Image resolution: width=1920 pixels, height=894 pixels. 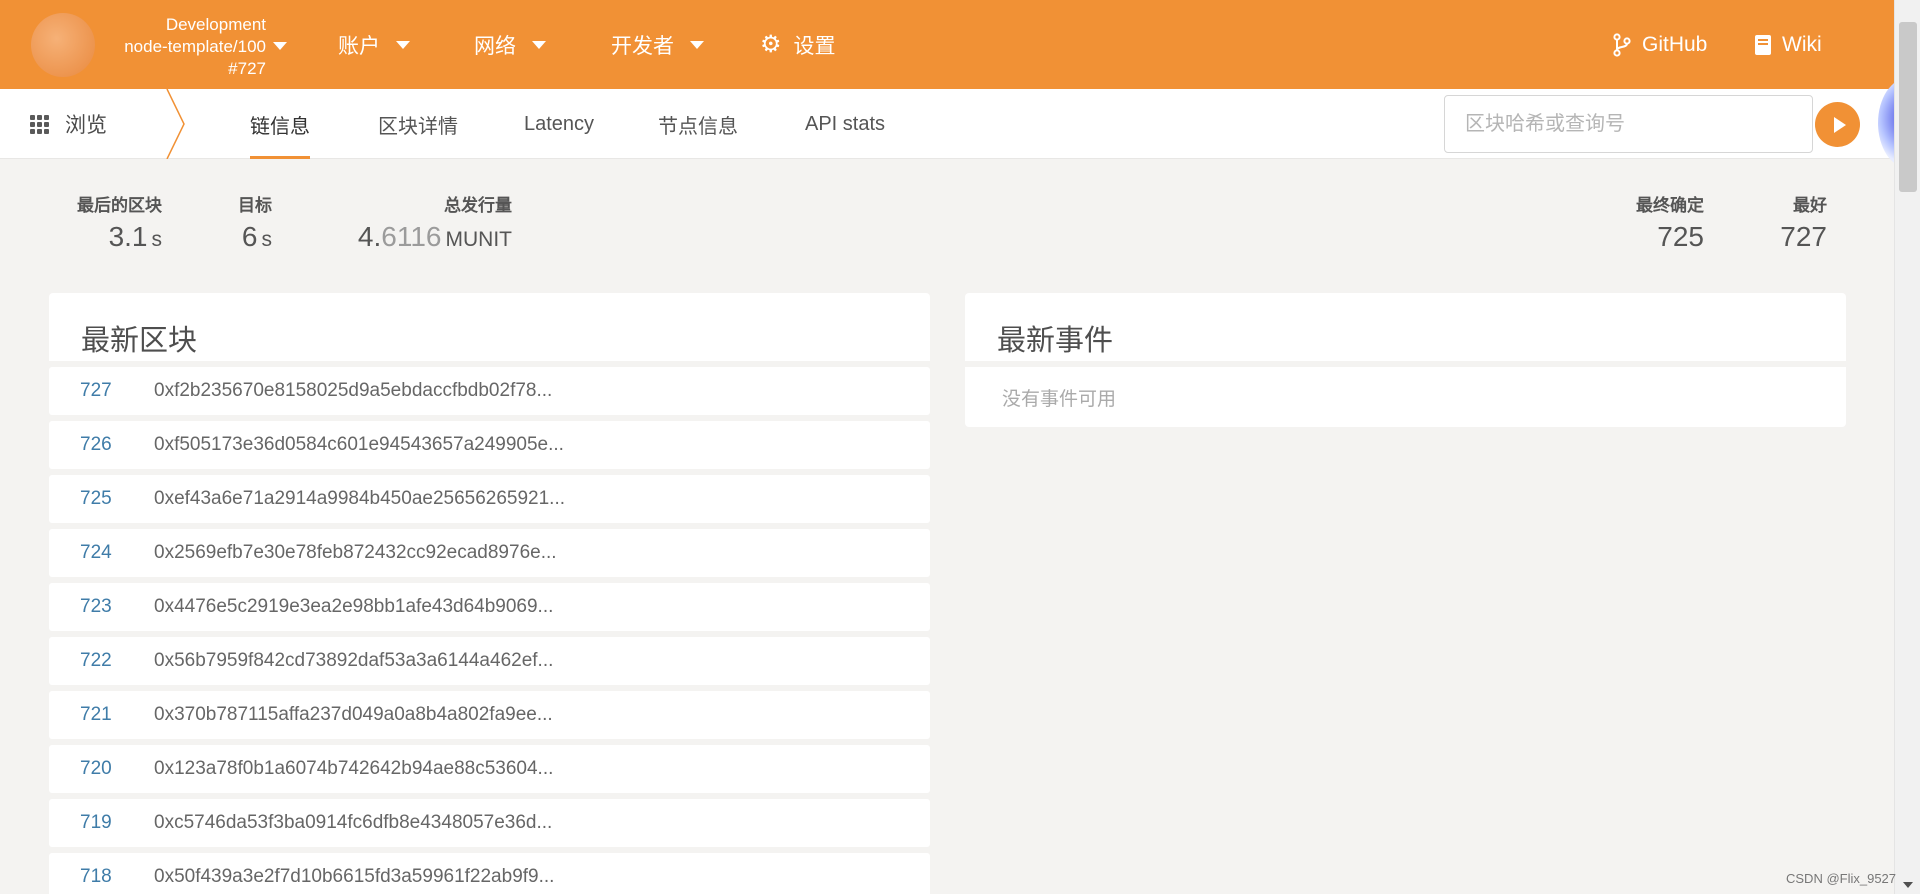 I want to click on menu-developer-label: 开发者, so click(x=642, y=46).